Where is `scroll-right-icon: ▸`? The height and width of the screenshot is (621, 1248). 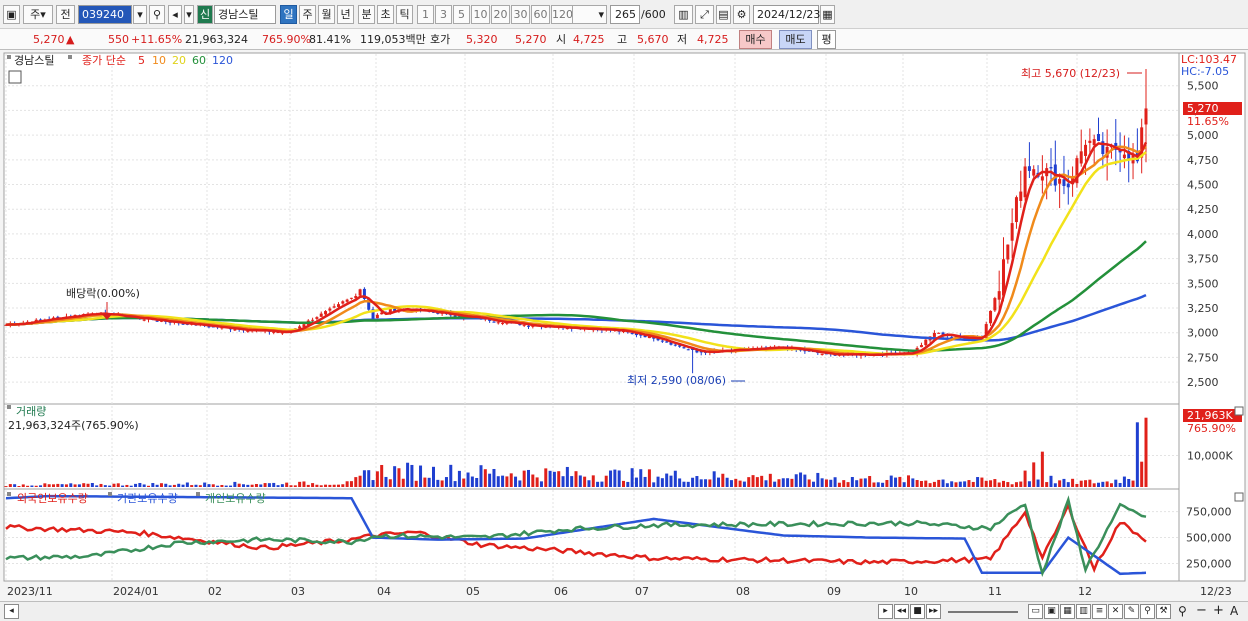
scroll-right-icon: ▸ is located at coordinates (885, 611).